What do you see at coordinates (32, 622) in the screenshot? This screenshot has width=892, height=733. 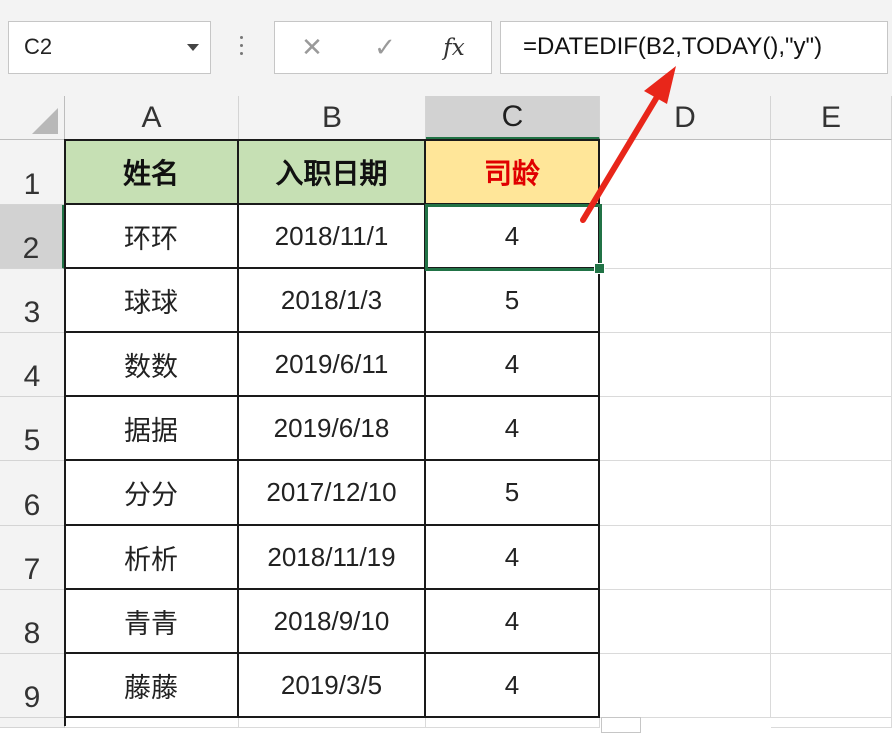 I see `row-header-8: 8` at bounding box center [32, 622].